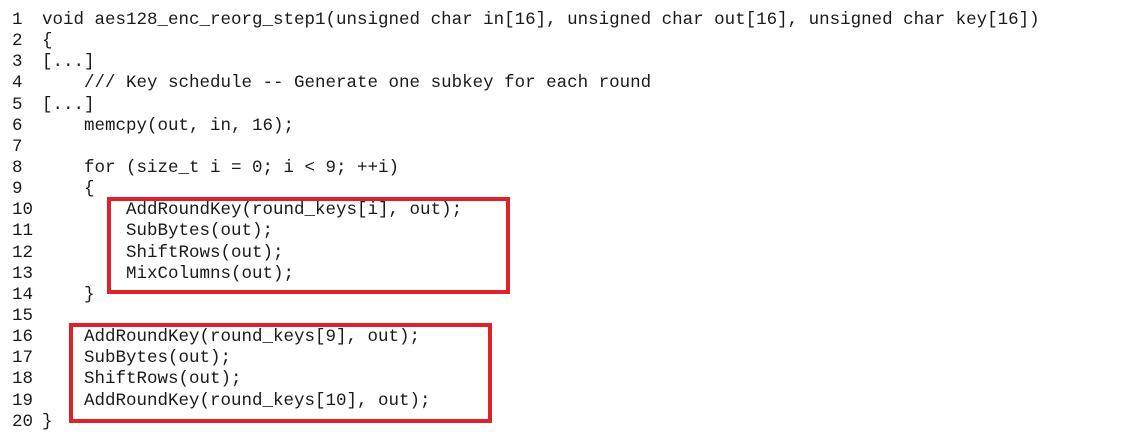  What do you see at coordinates (17, 83) in the screenshot?
I see `line-number: 4` at bounding box center [17, 83].